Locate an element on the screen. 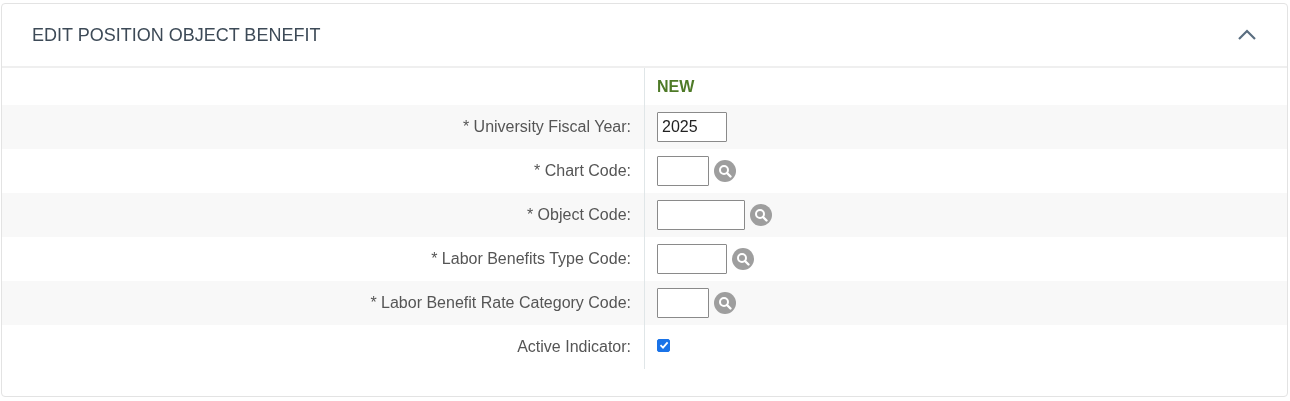 The width and height of the screenshot is (1290, 401). field-label: * Chart Code: is located at coordinates (582, 171).